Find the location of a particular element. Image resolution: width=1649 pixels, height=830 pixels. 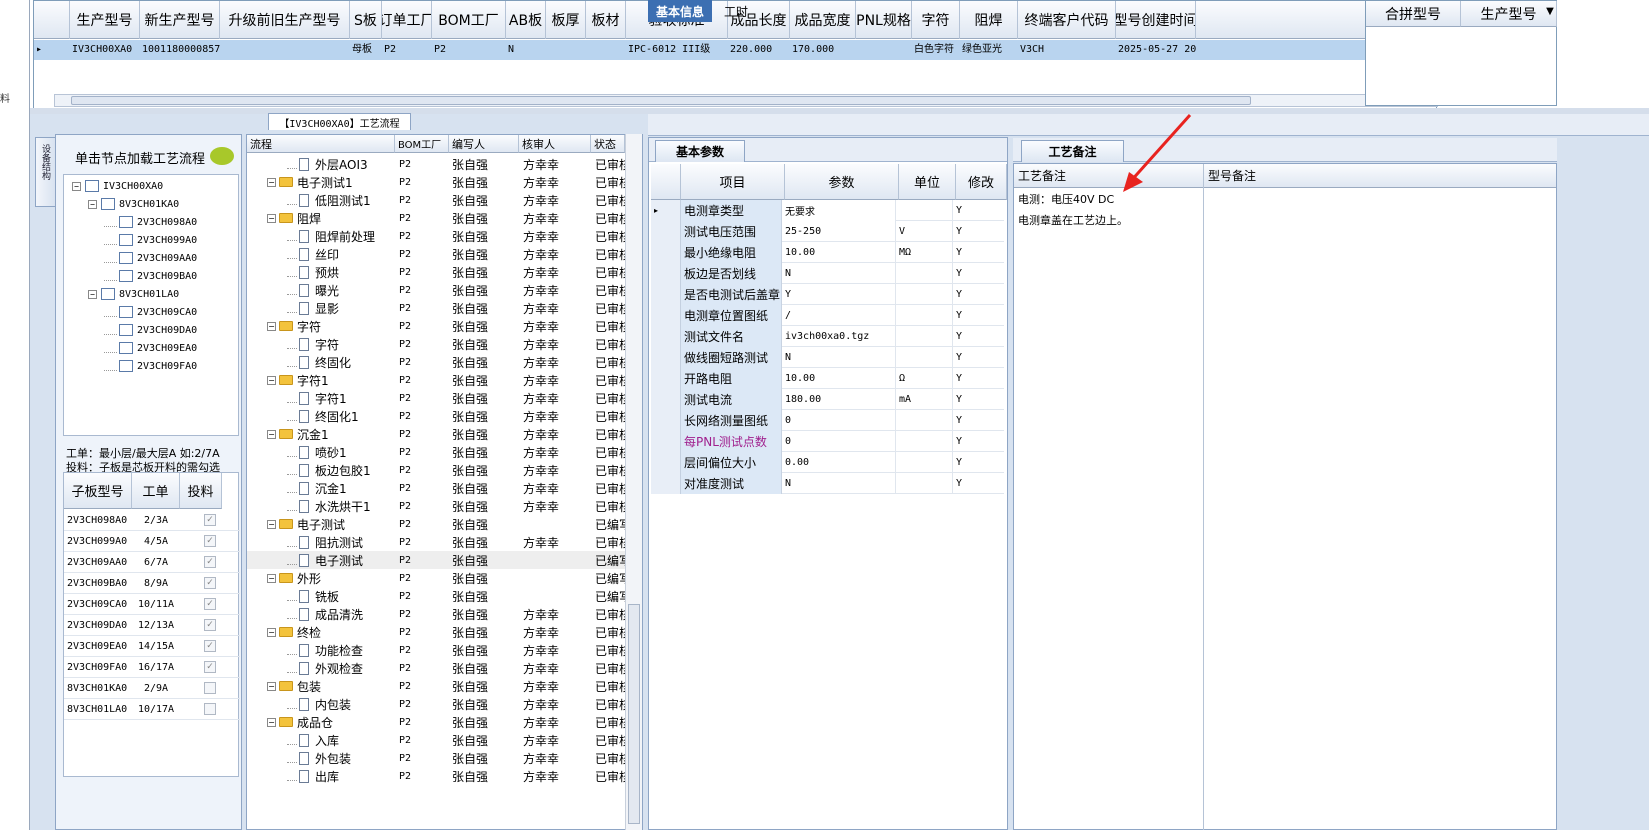

tree-node: 2V3CH09DA0 is located at coordinates (150, 330).